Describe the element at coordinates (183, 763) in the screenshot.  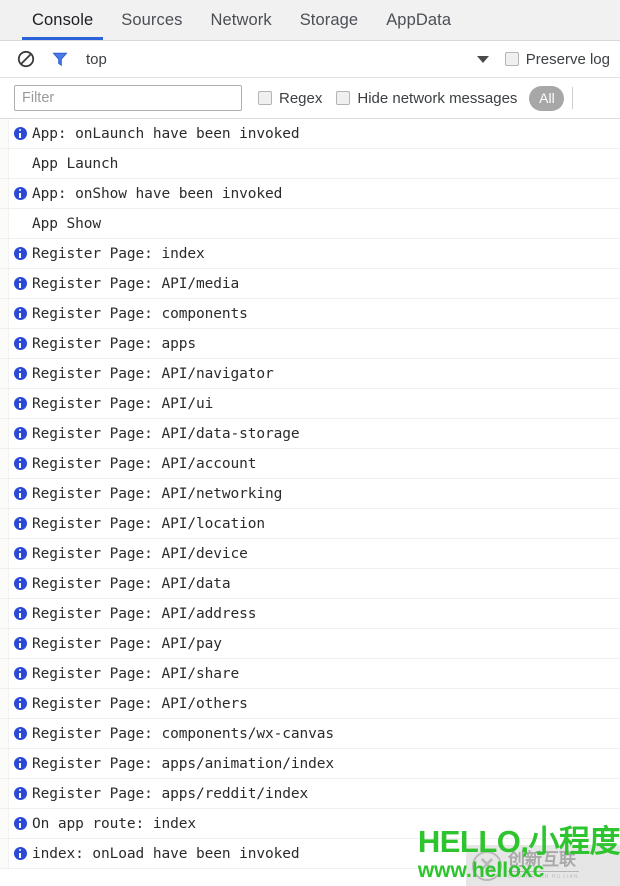
I see `console-log-text: Register Page: apps/animation/index` at that location.